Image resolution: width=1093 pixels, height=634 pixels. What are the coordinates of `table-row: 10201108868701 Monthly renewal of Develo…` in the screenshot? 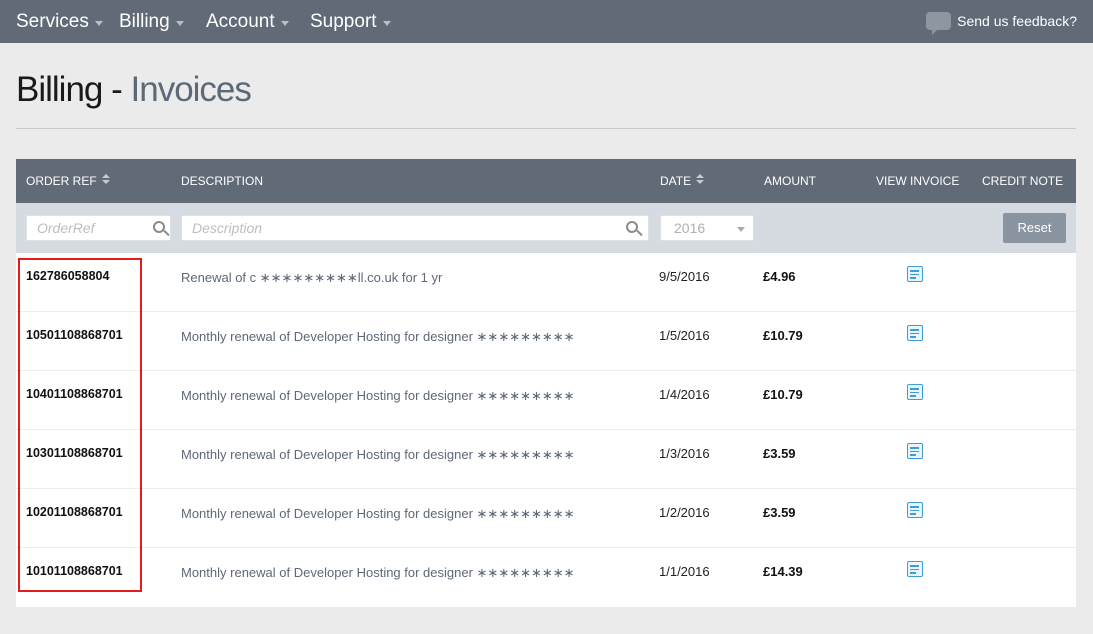 It's located at (546, 518).